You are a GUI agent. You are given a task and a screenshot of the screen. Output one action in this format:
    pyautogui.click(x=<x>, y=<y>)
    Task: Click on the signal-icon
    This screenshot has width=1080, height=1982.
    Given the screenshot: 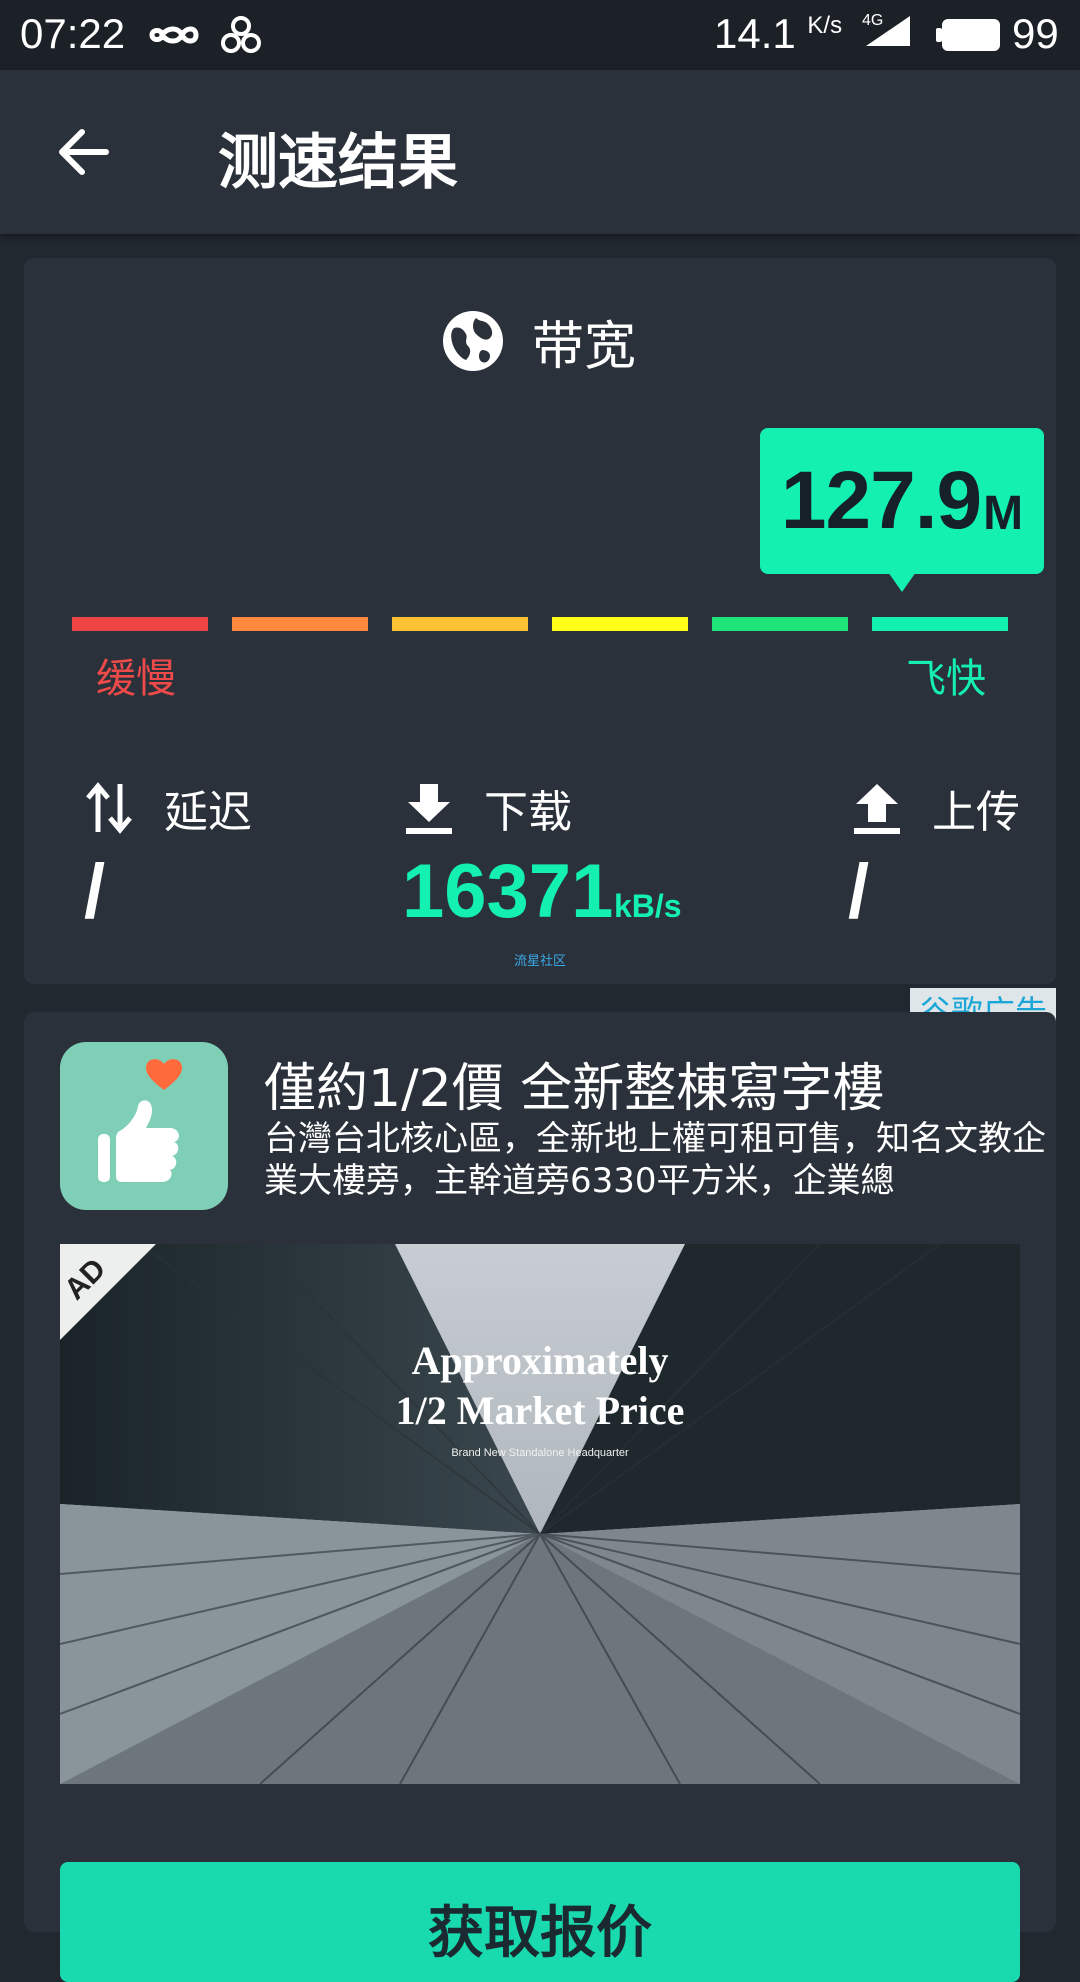 What is the action you would take?
    pyautogui.click(x=888, y=31)
    